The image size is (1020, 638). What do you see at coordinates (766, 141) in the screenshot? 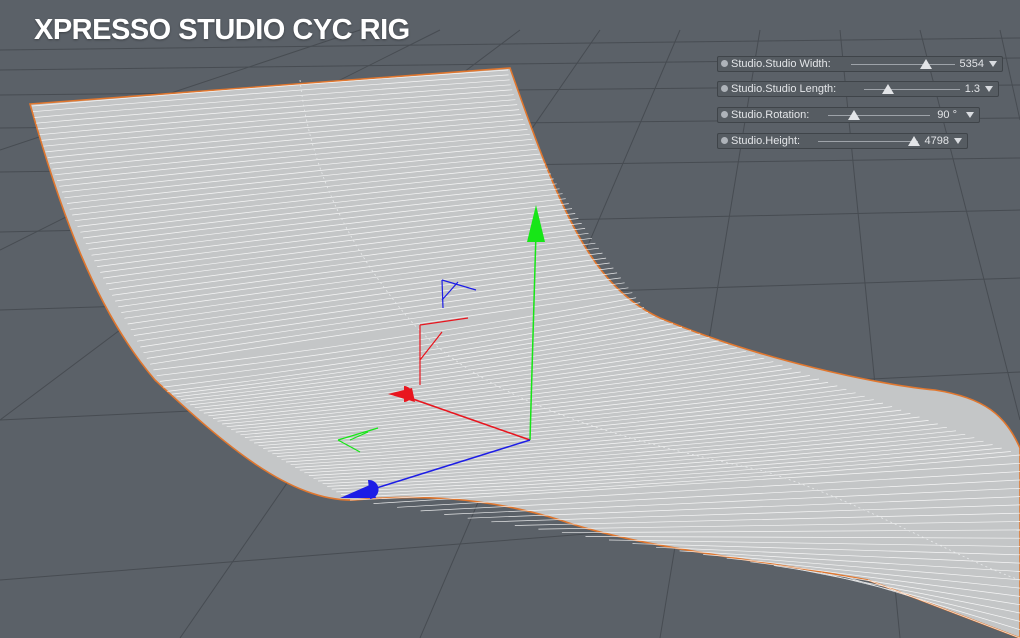
I see `param-label: Studio.Height:` at bounding box center [766, 141].